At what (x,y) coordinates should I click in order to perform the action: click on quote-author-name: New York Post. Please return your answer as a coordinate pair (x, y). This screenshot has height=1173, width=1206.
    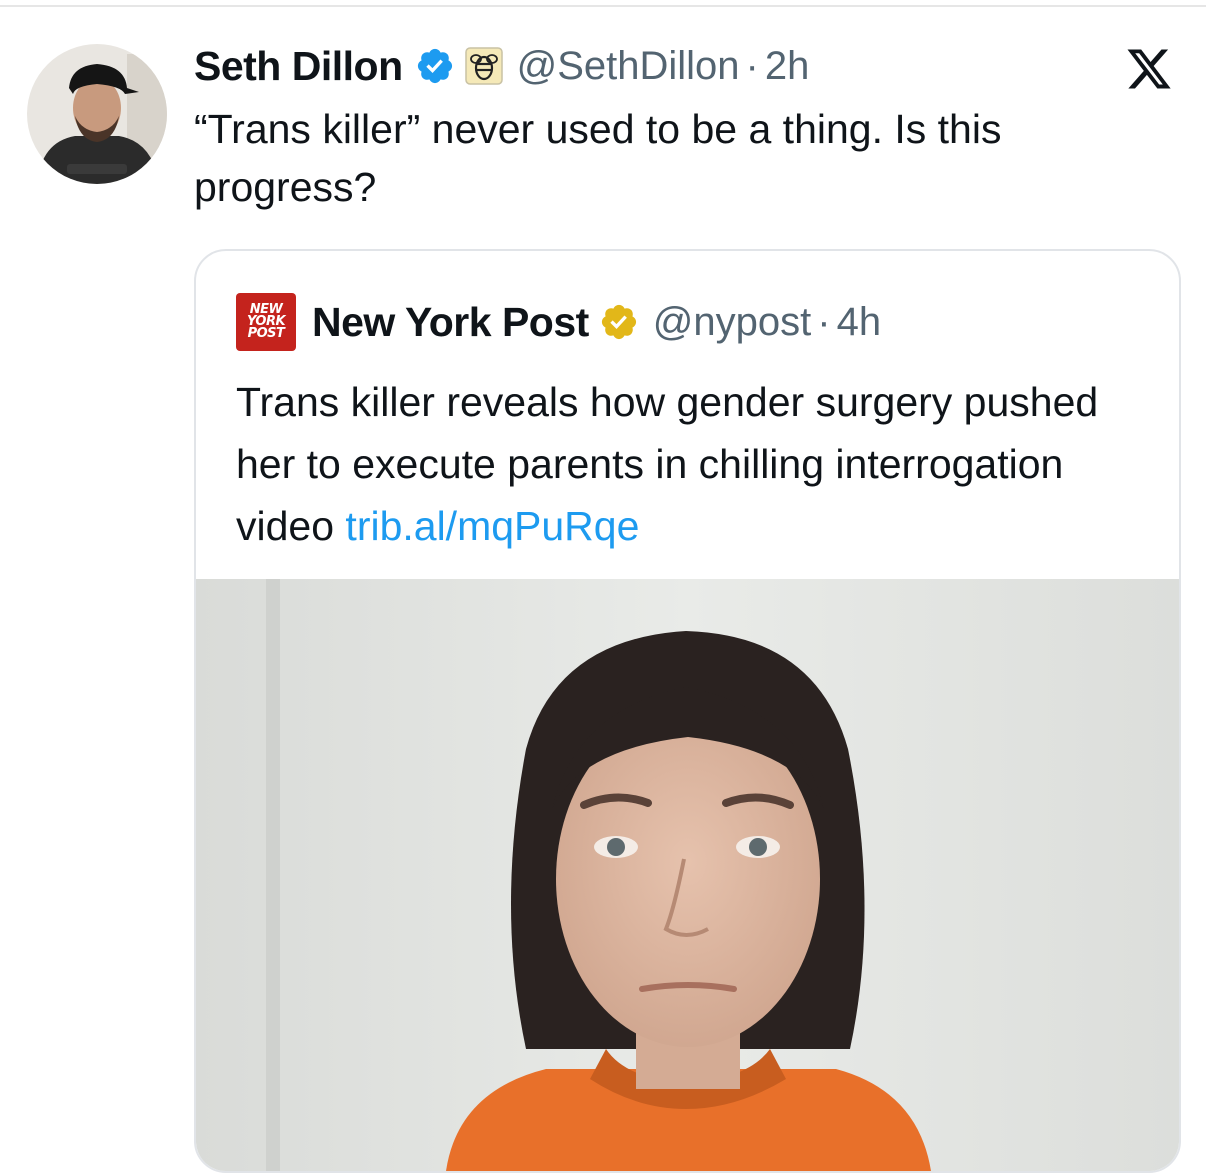
    Looking at the image, I should click on (450, 322).